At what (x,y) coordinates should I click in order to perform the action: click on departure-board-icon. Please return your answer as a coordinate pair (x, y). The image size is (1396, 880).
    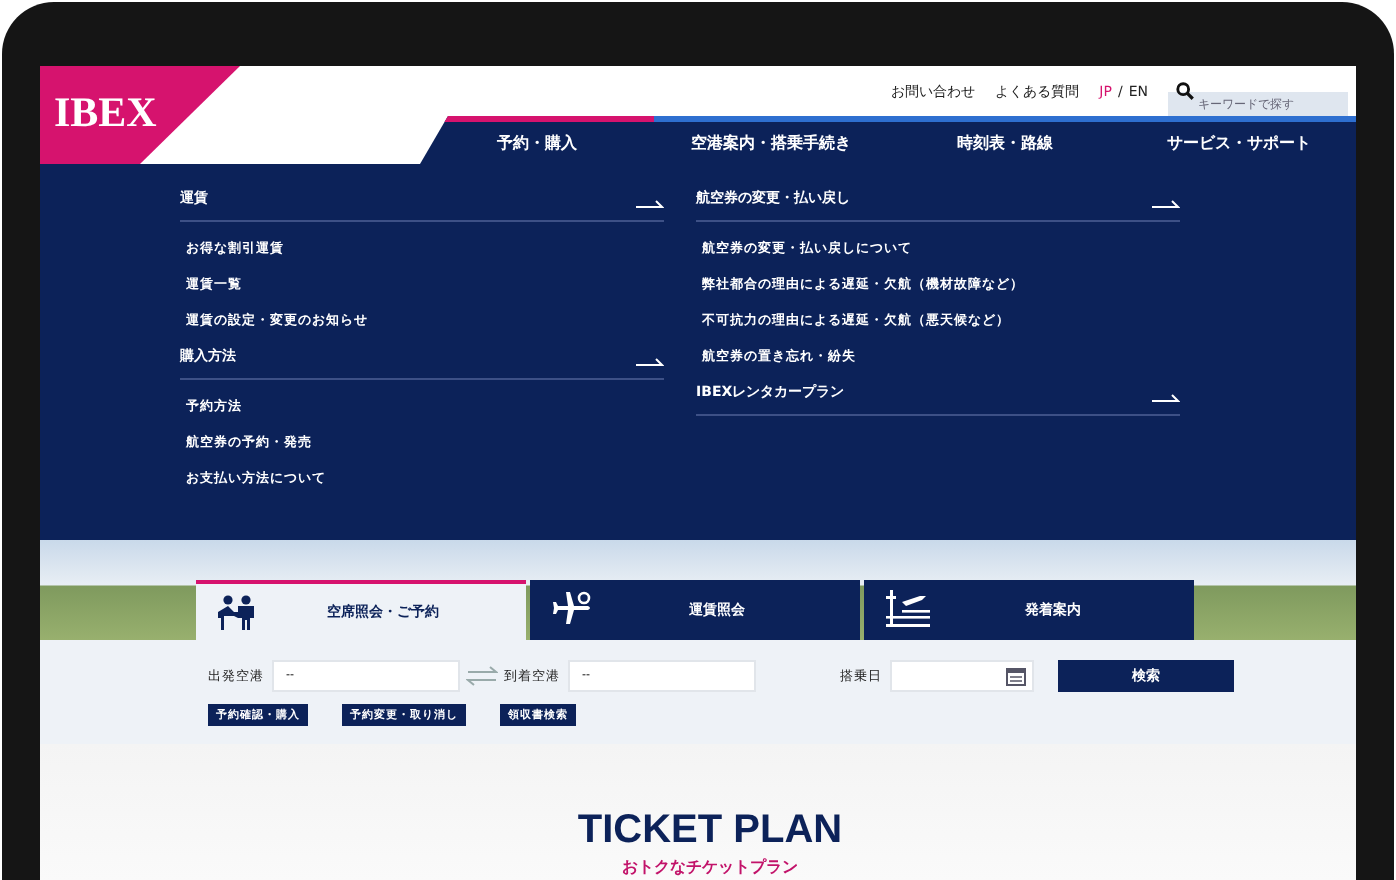
    Looking at the image, I should click on (908, 610).